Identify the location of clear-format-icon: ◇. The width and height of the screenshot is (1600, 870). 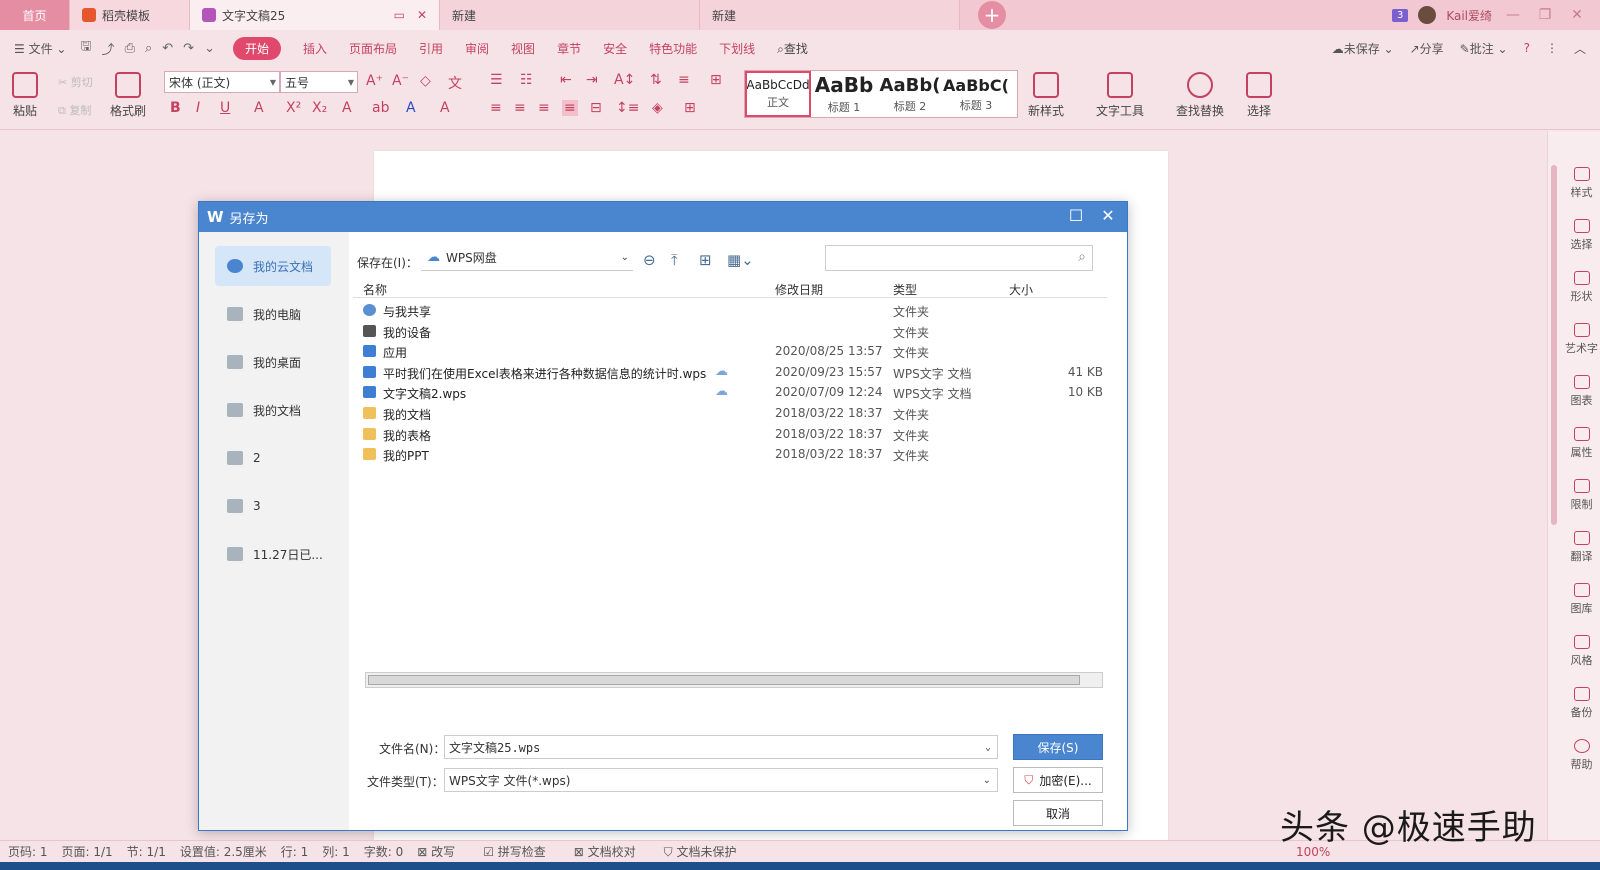
(425, 81).